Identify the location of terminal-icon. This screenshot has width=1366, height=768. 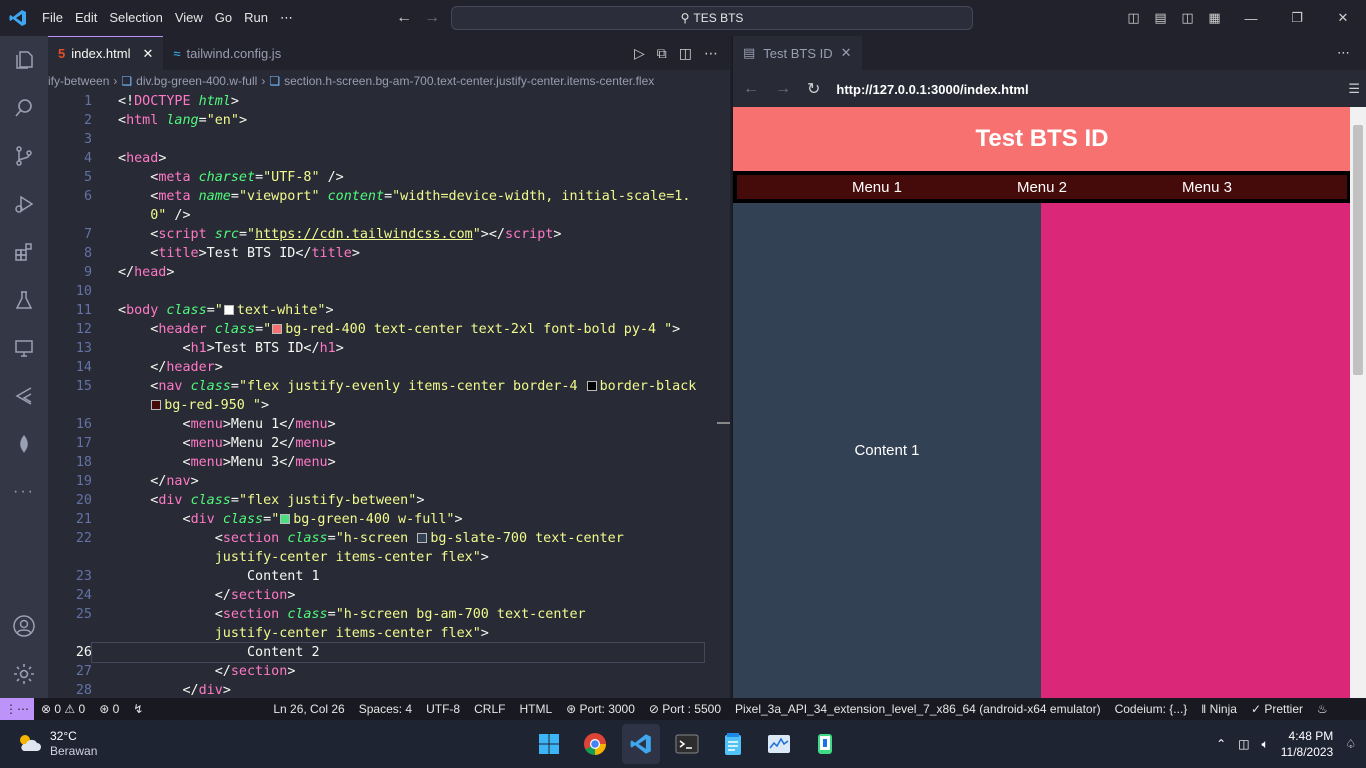
(687, 744).